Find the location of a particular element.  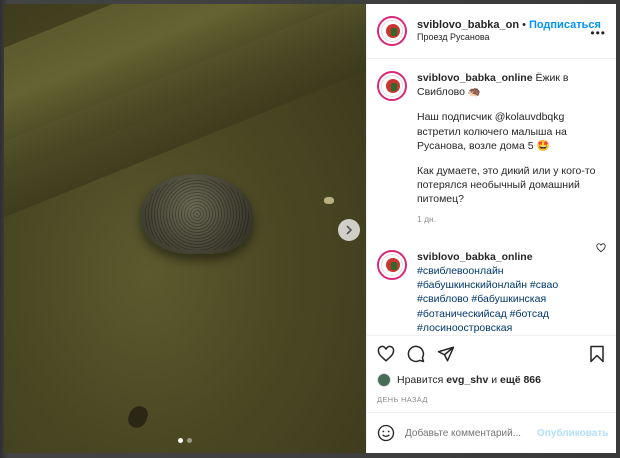

caption-username: sviblovo_babka_online is located at coordinates (475, 78).